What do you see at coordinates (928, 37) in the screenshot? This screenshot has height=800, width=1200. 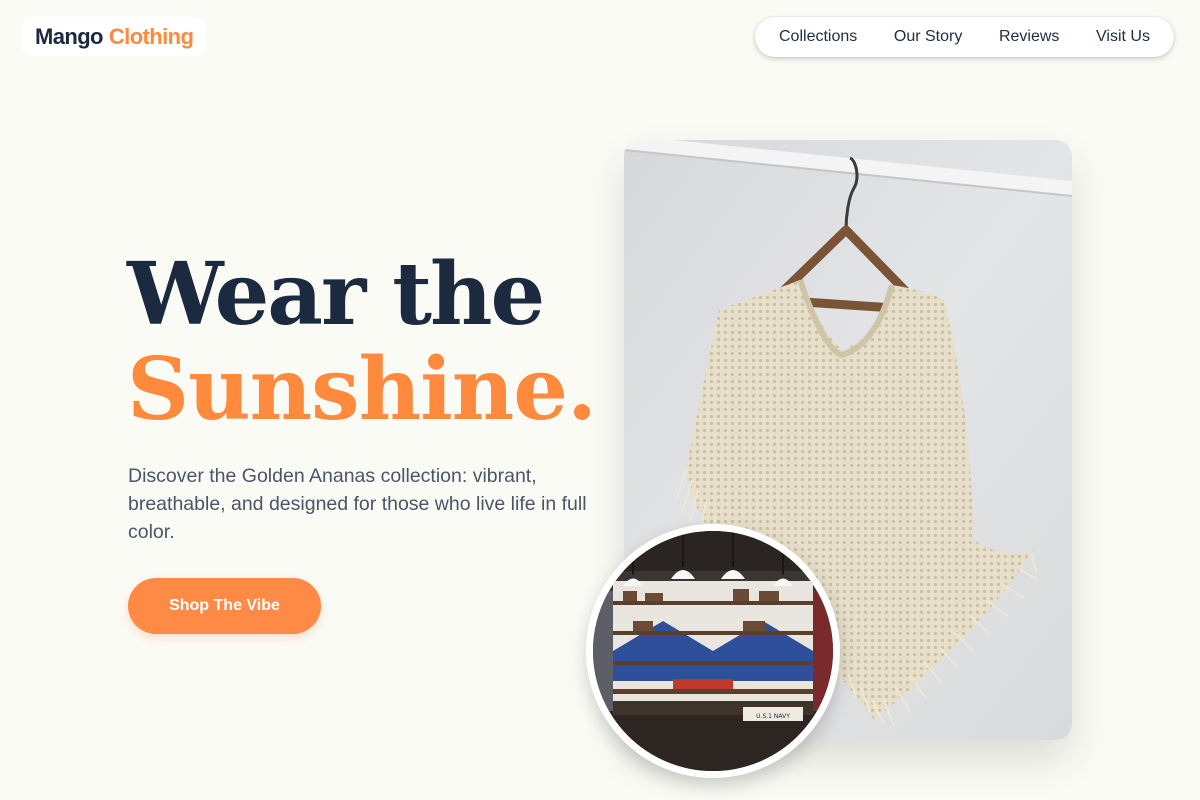 I see `nav-link-our-story: Our Story` at bounding box center [928, 37].